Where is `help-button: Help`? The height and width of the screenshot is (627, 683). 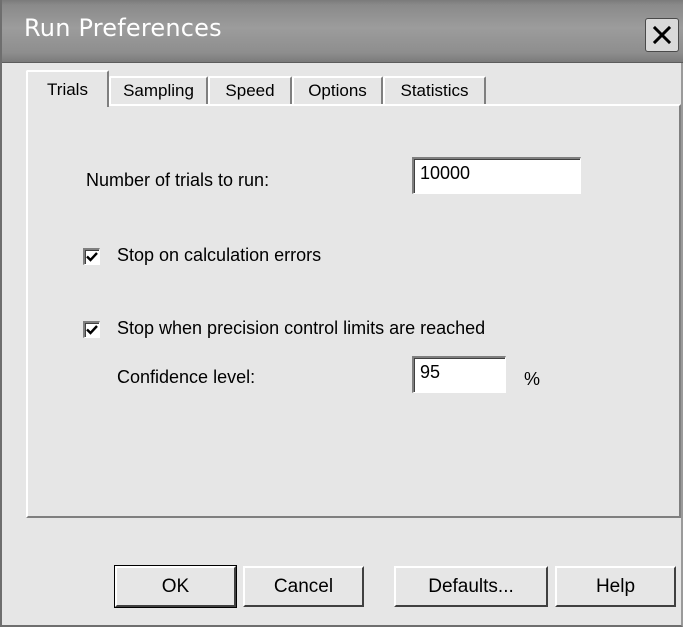
help-button: Help is located at coordinates (615, 586).